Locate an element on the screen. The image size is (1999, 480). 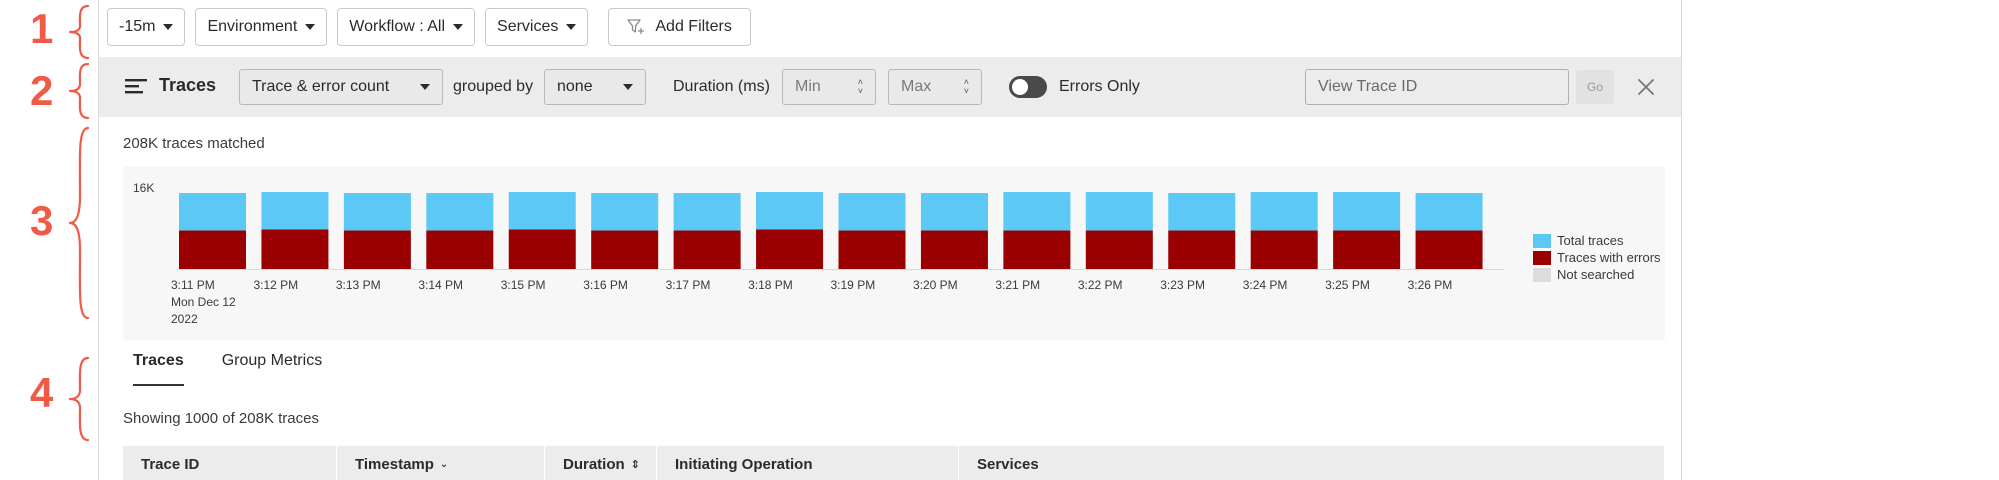
group-by-select: none is located at coordinates (595, 87).